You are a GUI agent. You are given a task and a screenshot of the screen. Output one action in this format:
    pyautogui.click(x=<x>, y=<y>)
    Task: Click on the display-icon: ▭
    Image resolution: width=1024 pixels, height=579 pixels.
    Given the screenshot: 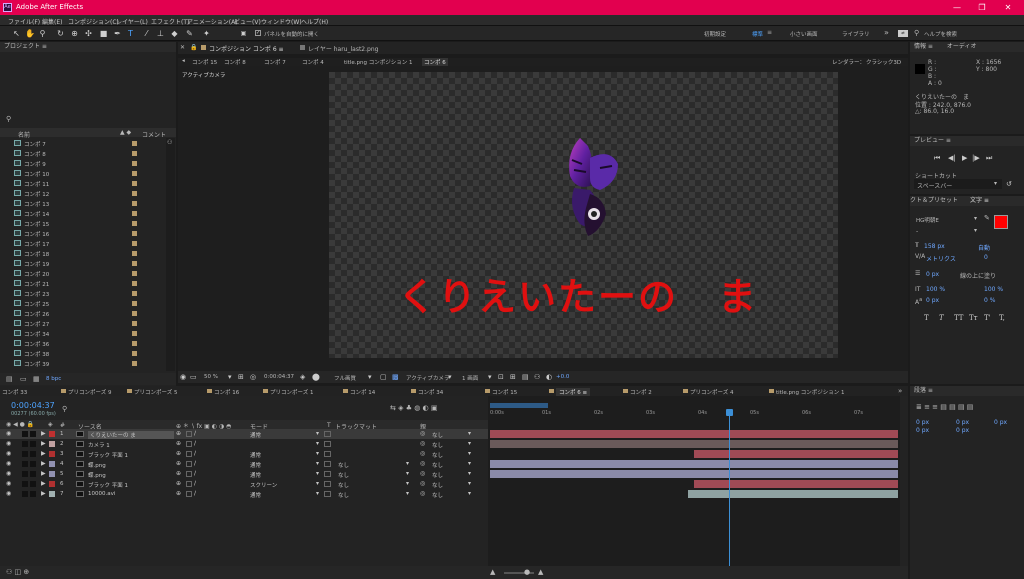 What is the action you would take?
    pyautogui.click(x=193, y=377)
    